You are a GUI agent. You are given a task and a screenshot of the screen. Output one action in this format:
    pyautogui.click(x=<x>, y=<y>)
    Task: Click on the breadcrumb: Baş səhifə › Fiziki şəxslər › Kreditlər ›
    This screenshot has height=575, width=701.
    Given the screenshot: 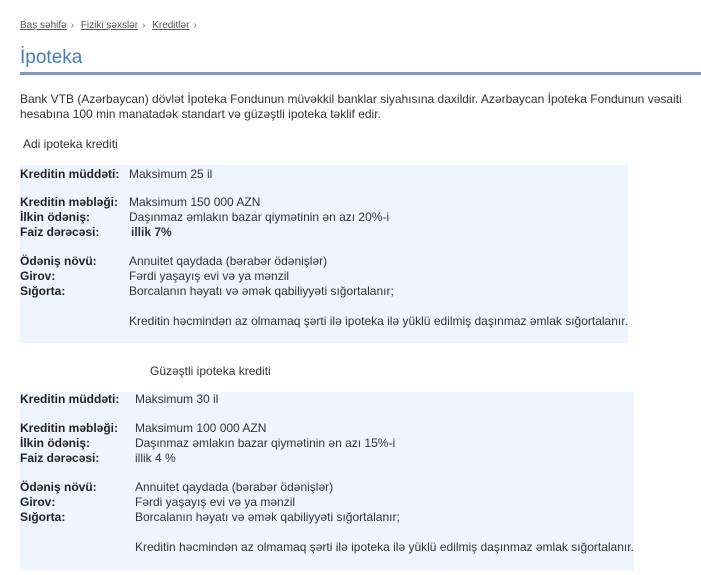 What is the action you would take?
    pyautogui.click(x=110, y=25)
    